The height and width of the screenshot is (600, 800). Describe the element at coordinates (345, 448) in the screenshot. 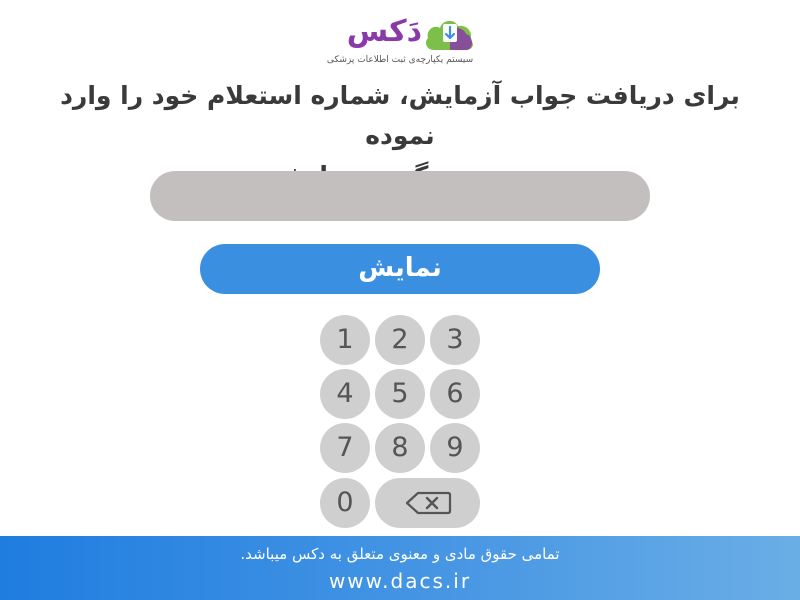

I see `key-7: 7` at that location.